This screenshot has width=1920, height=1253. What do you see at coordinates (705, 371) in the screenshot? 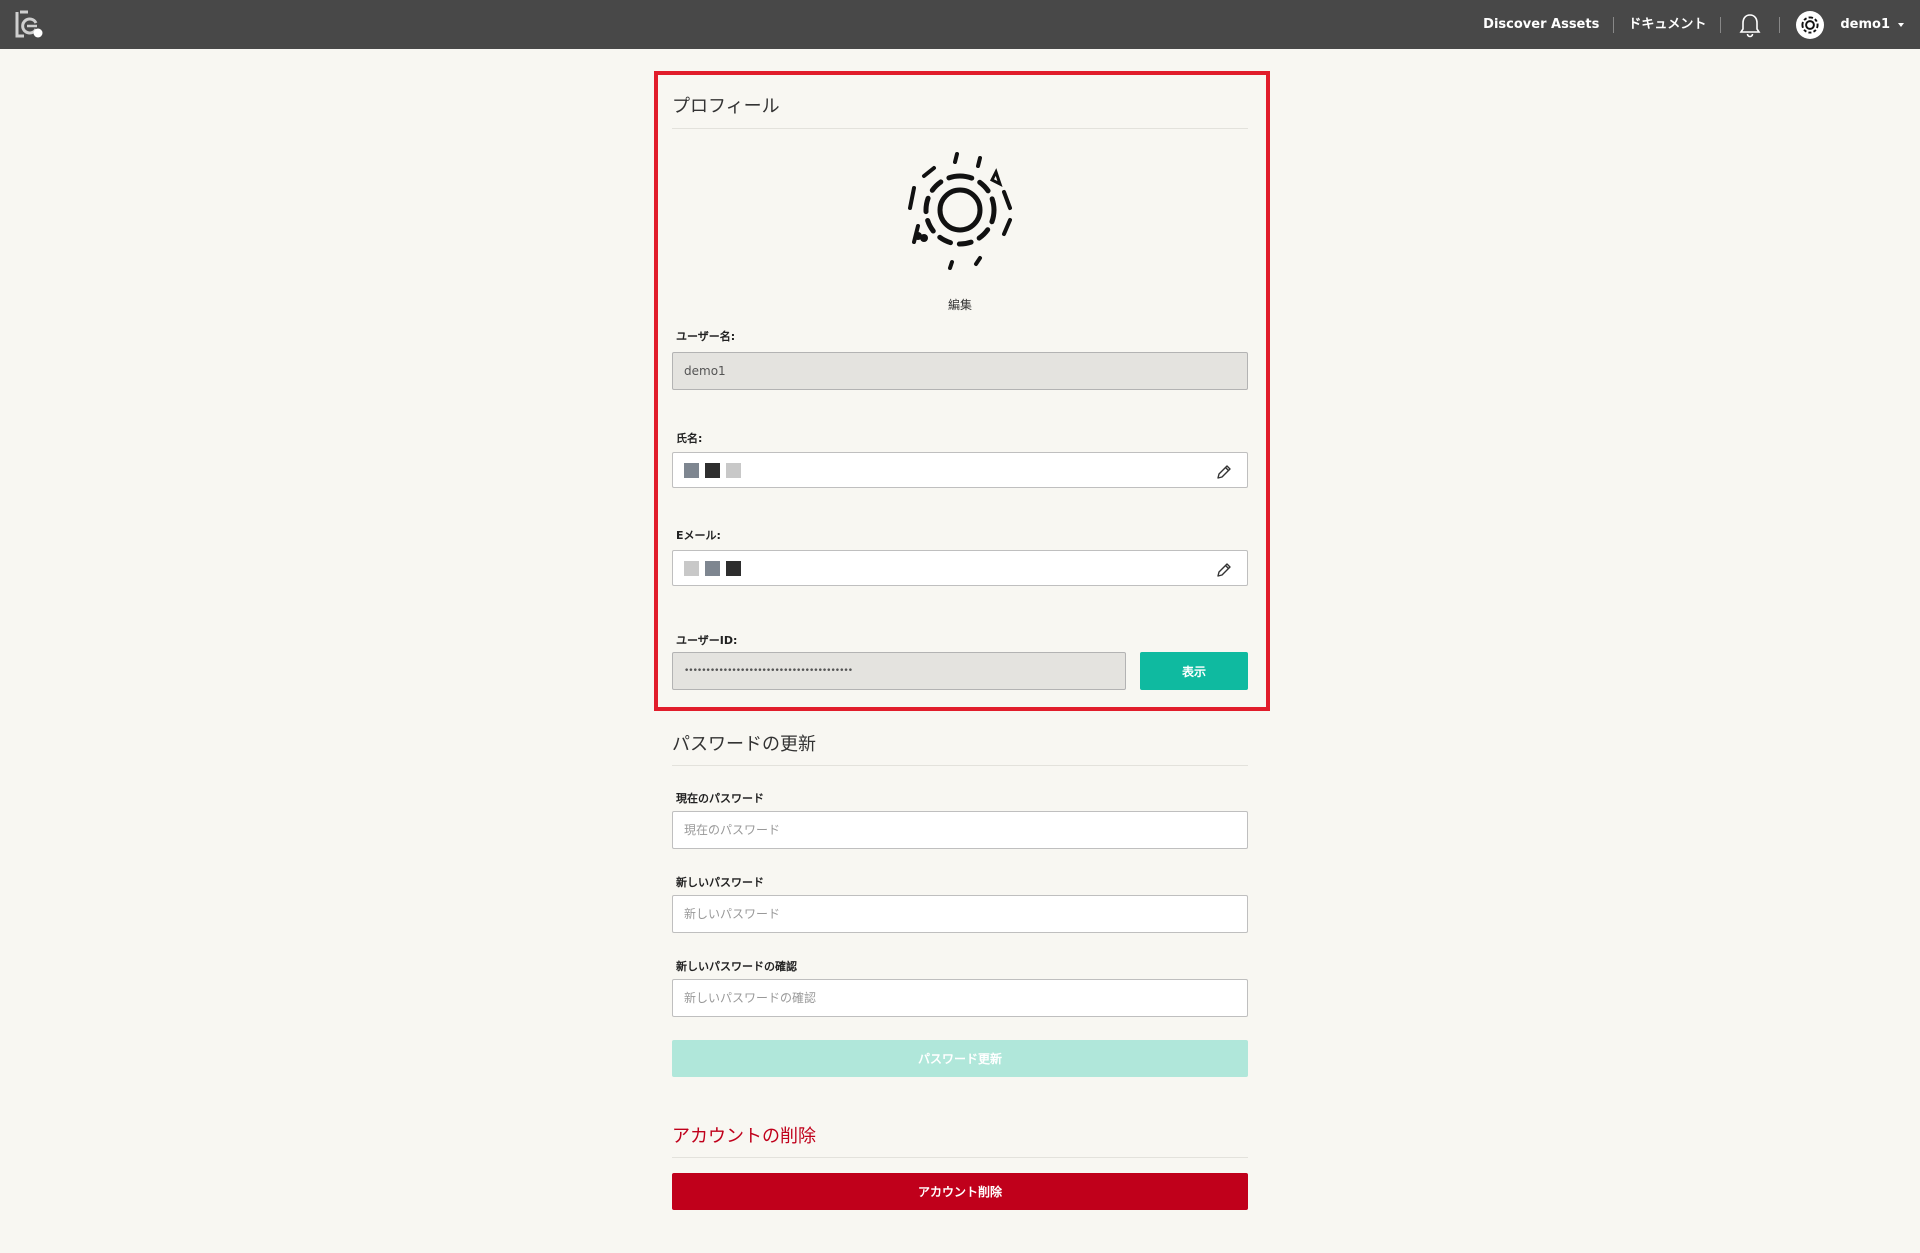
I see `username-value: demo1` at bounding box center [705, 371].